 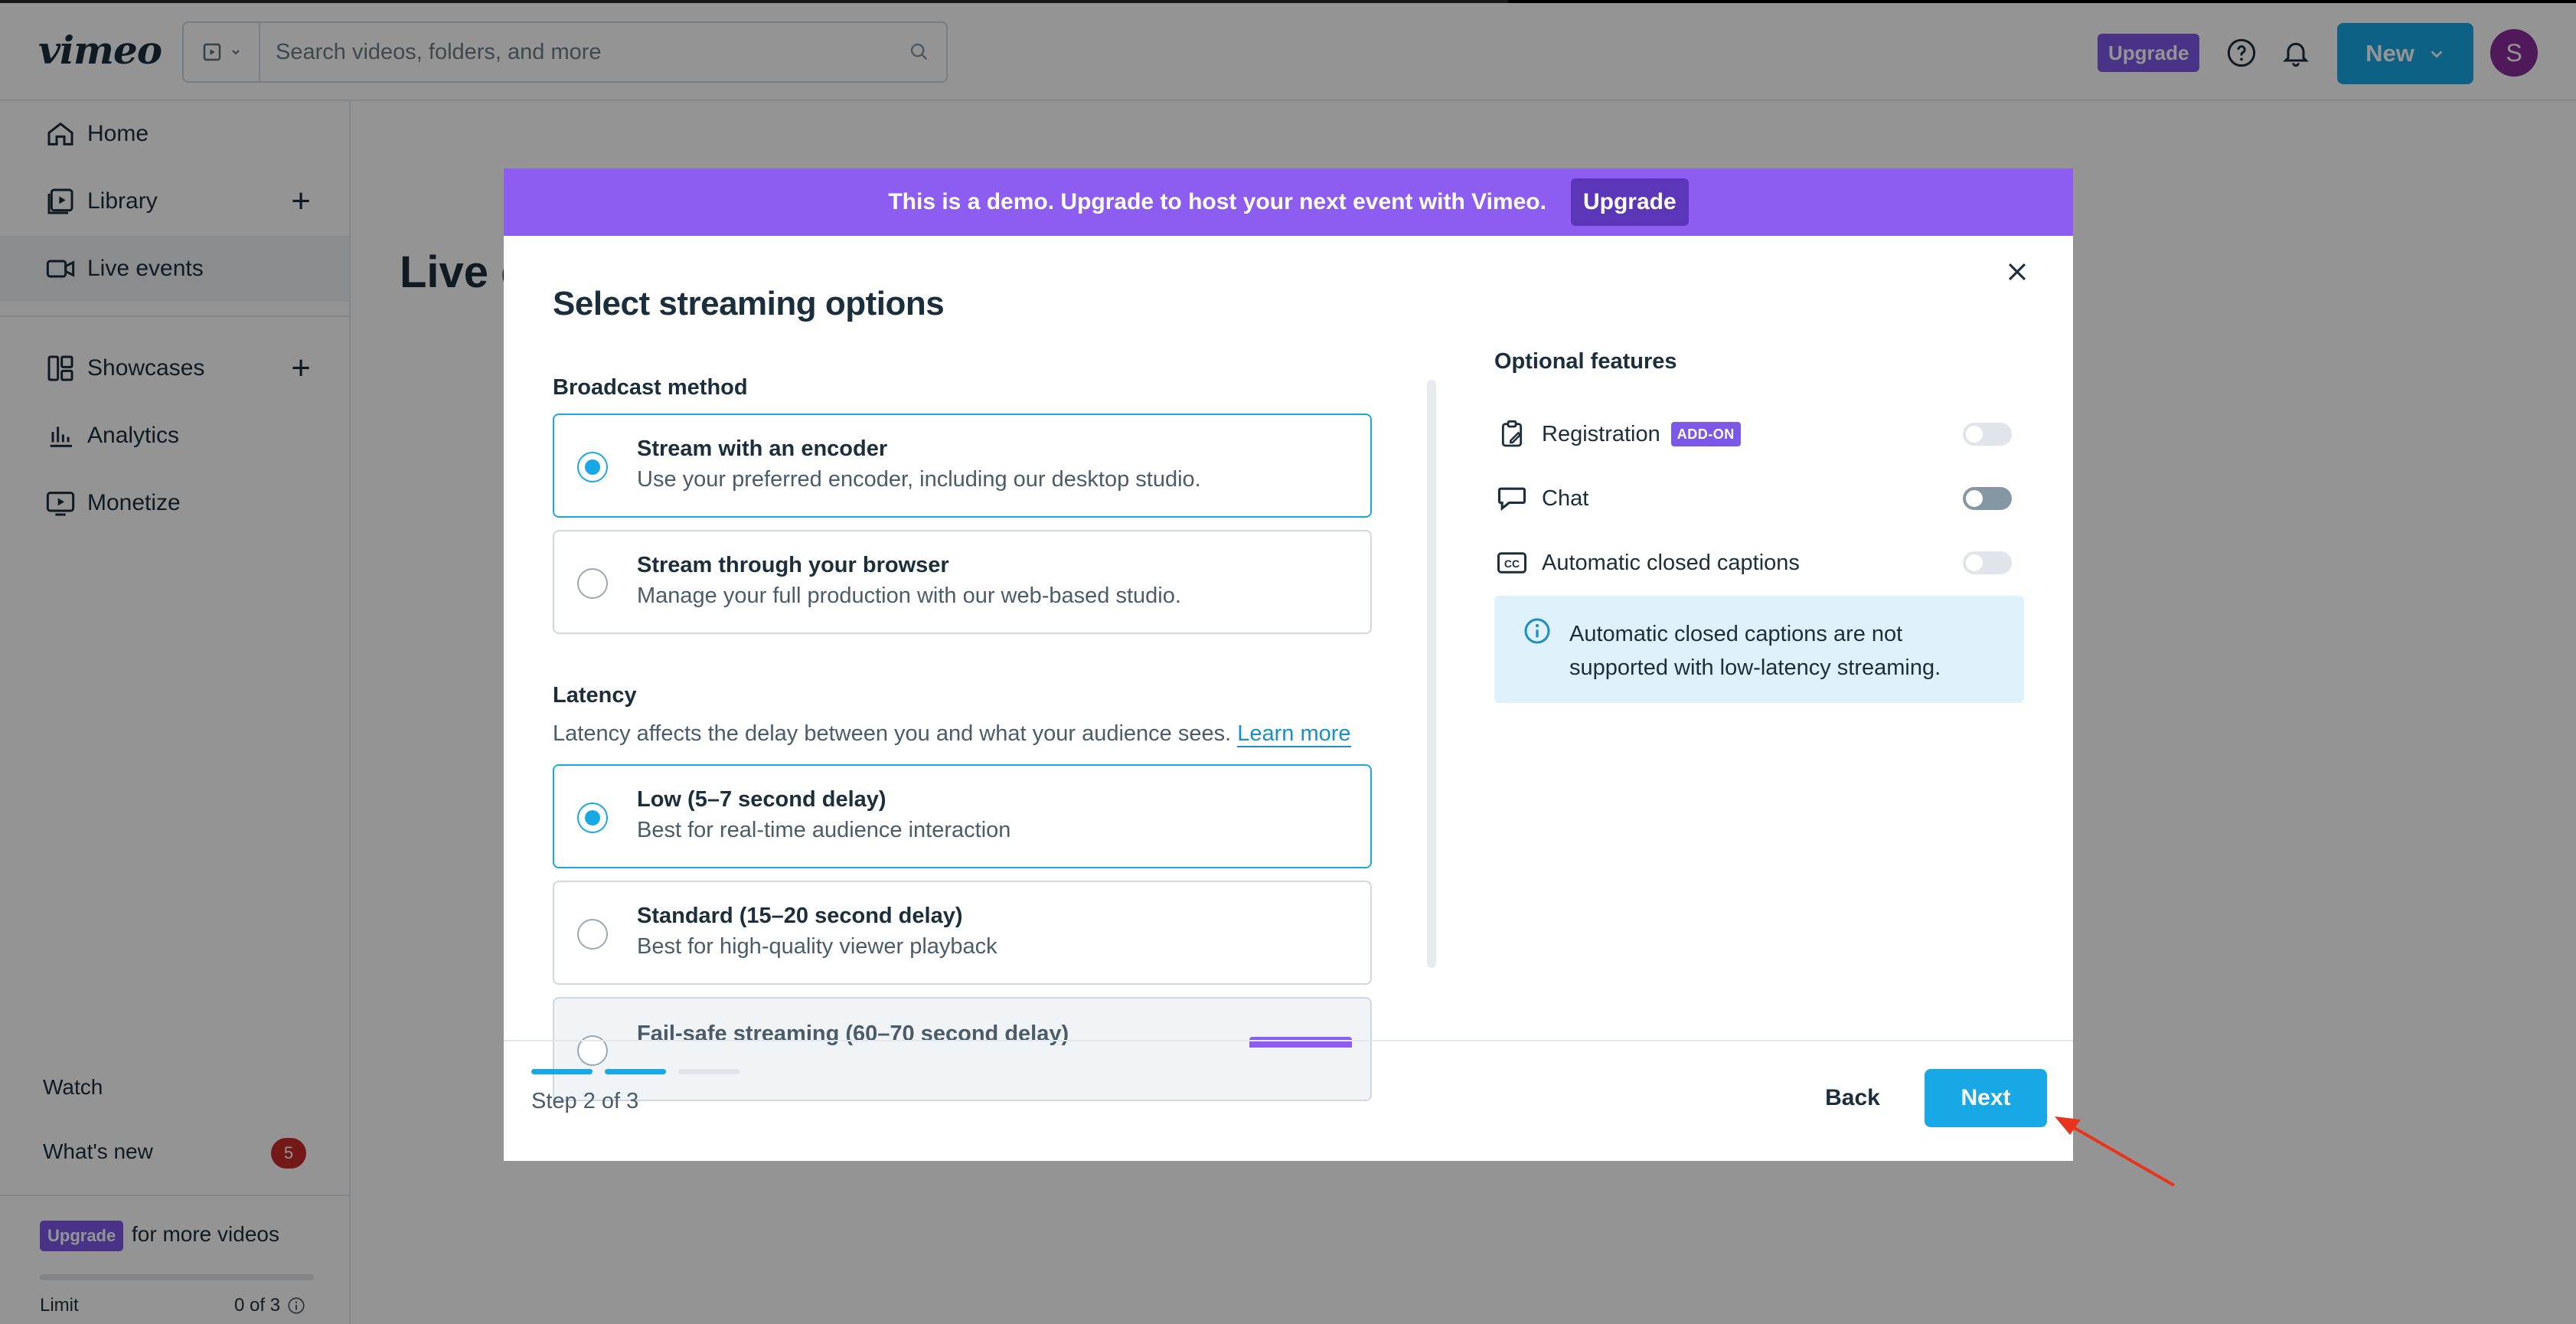 I want to click on option-description: Best for real-time audience interaction, so click(x=824, y=830).